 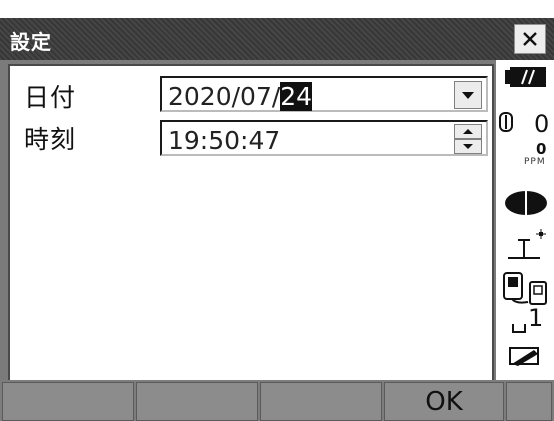 I want to click on tilt-value: 0, so click(x=542, y=124).